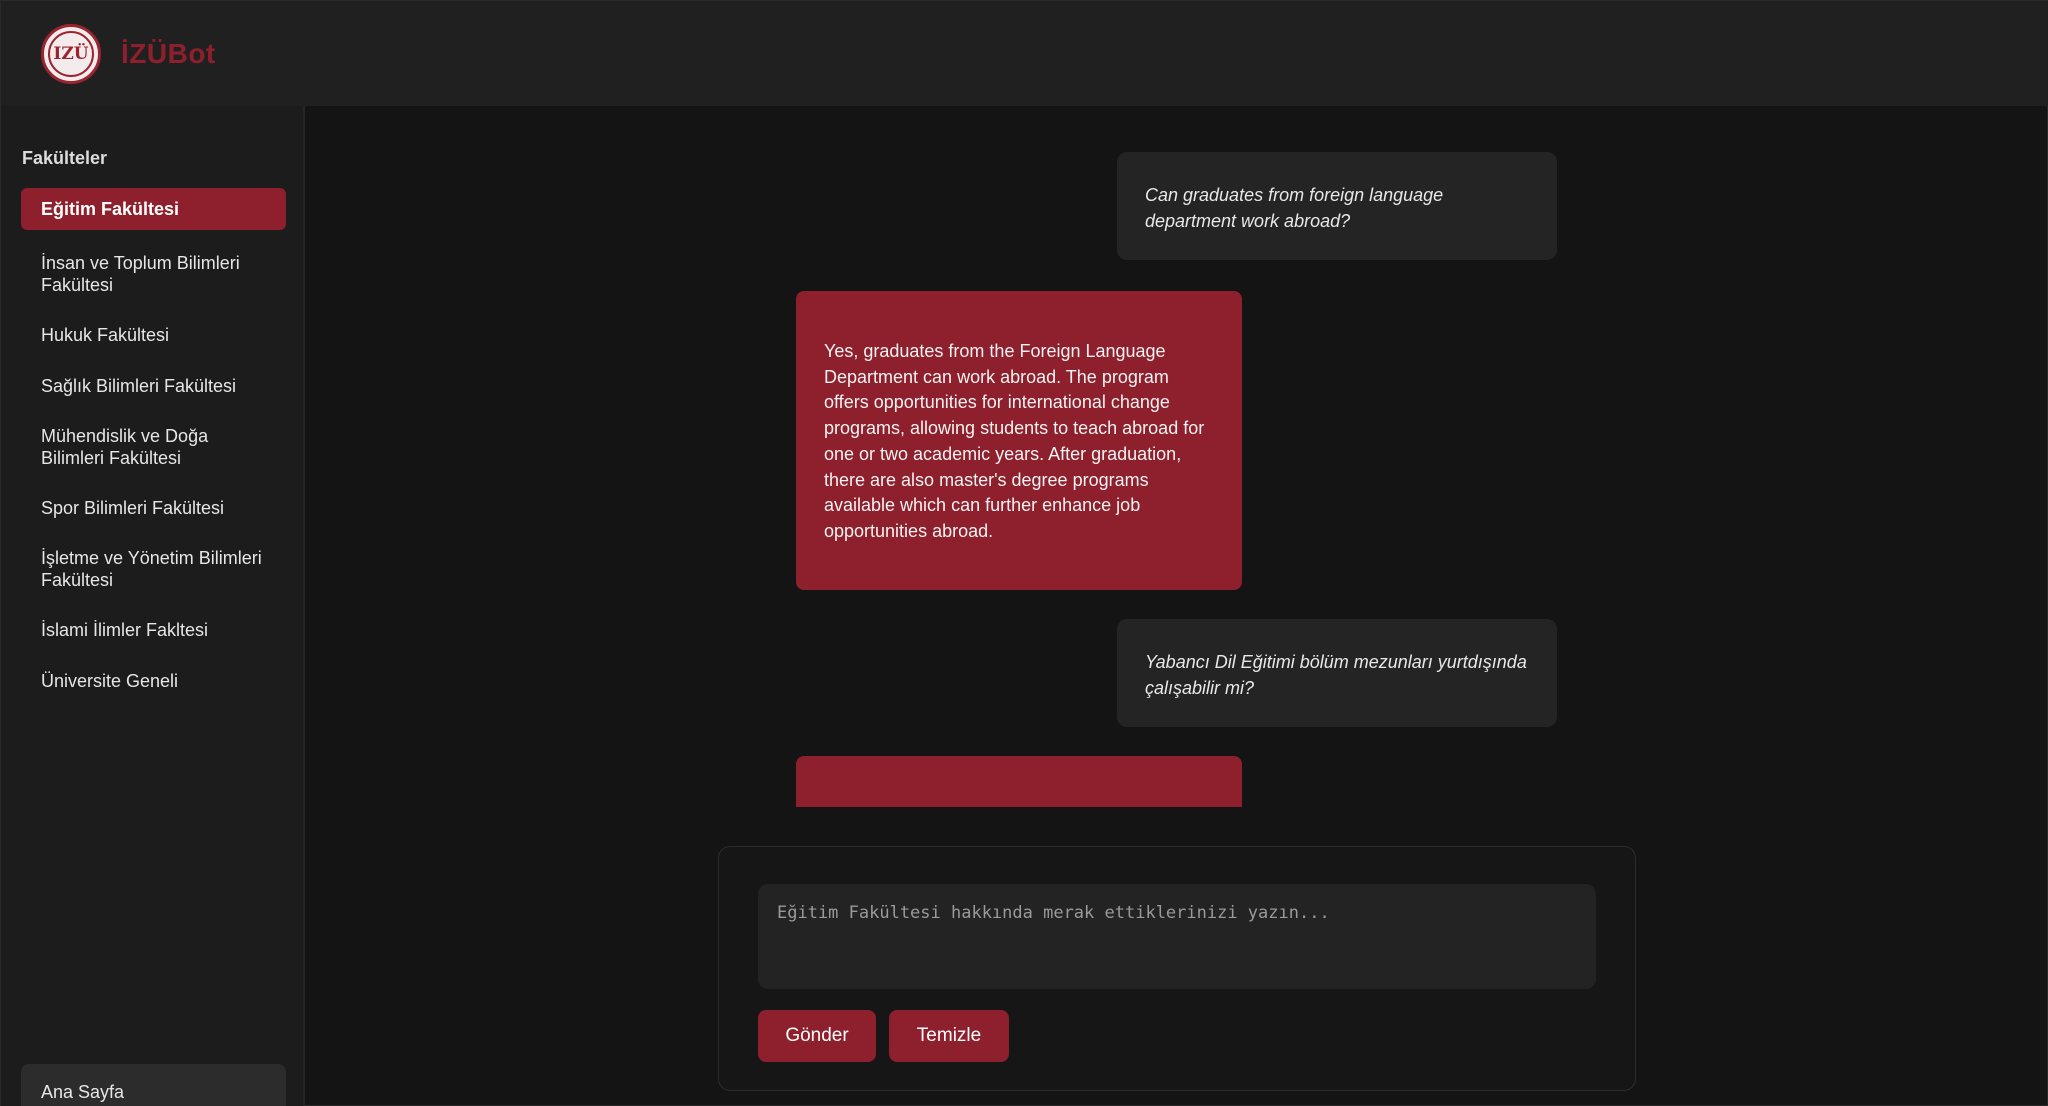 The width and height of the screenshot is (2048, 1106). I want to click on sidebar-item-isletme: İşletme ve Yönetim Bilimleri Fakültesi, so click(153, 569).